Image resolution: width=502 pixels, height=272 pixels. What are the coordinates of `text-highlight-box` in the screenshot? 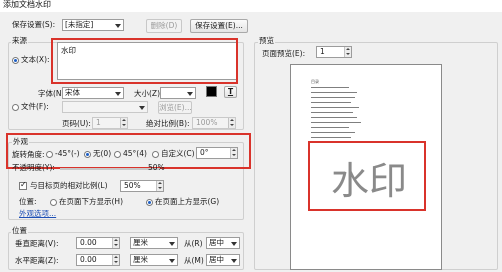 It's located at (144, 61).